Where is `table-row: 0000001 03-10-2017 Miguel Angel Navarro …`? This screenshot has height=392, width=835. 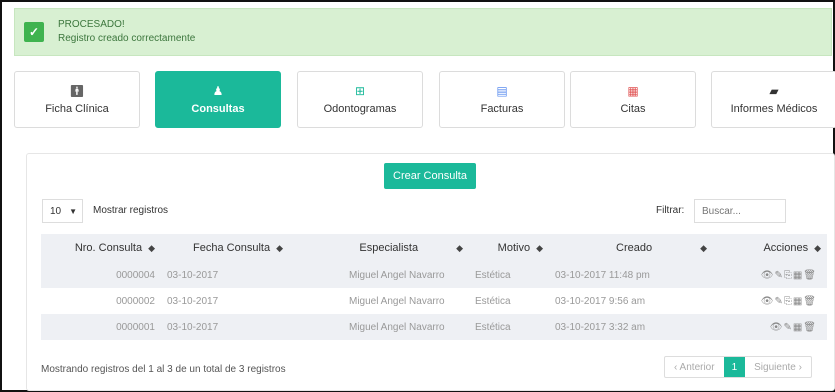 table-row: 0000001 03-10-2017 Miguel Angel Navarro … is located at coordinates (434, 327).